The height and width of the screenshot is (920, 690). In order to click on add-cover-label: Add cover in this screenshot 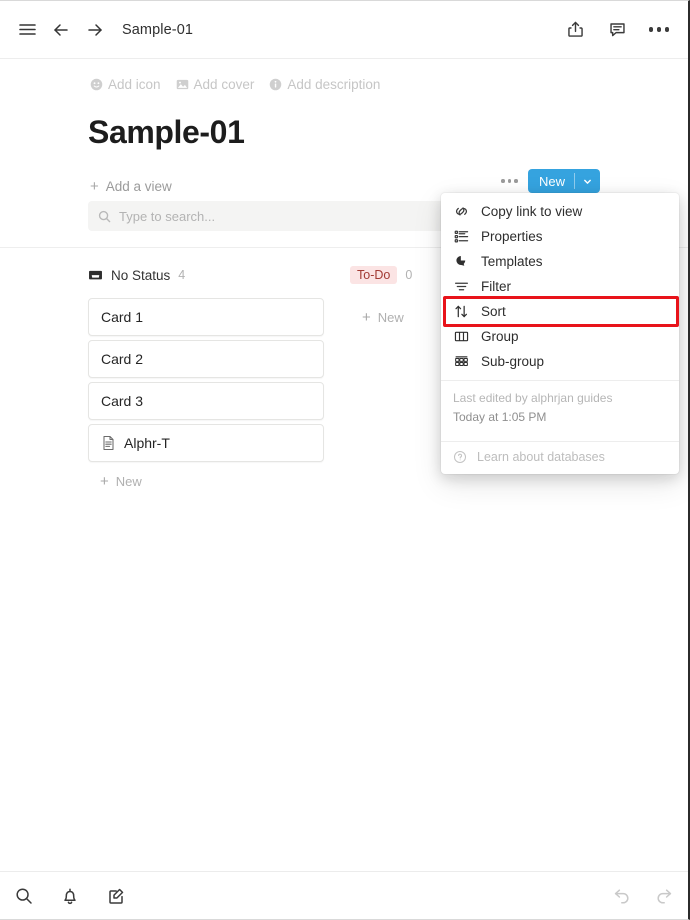, I will do `click(224, 84)`.